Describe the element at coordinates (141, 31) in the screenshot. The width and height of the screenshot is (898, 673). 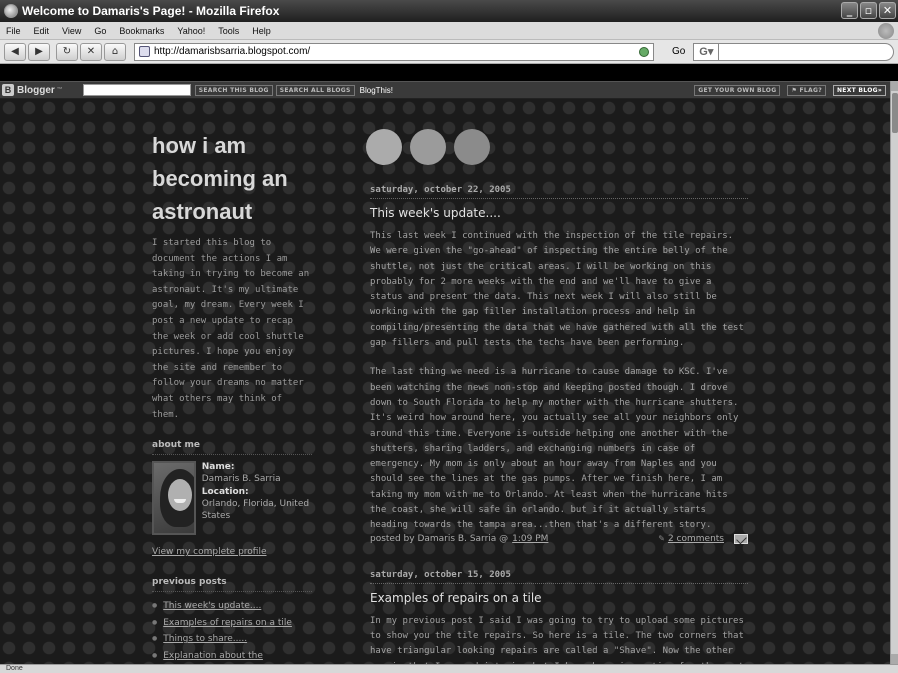
I see `menu-bookmarks: Bookmarks` at that location.